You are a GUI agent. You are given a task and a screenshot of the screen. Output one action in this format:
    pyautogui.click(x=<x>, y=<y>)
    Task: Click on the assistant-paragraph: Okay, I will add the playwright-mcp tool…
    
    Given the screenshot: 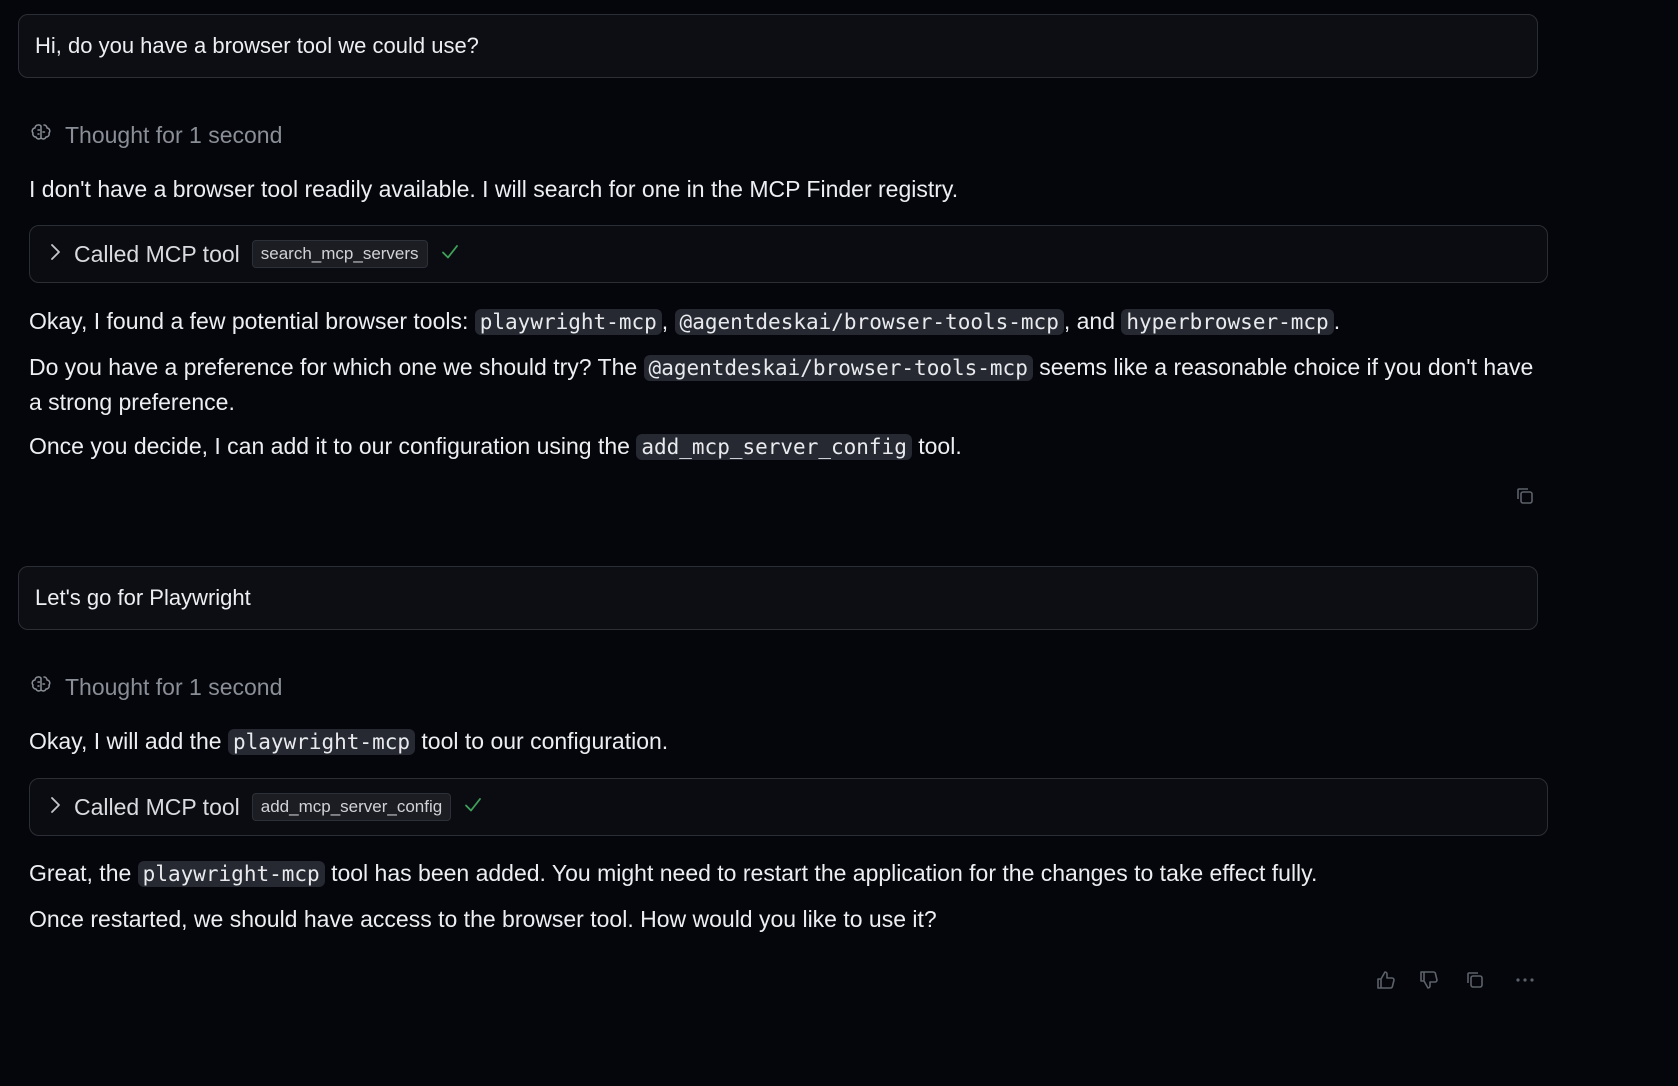 What is the action you would take?
    pyautogui.click(x=789, y=741)
    